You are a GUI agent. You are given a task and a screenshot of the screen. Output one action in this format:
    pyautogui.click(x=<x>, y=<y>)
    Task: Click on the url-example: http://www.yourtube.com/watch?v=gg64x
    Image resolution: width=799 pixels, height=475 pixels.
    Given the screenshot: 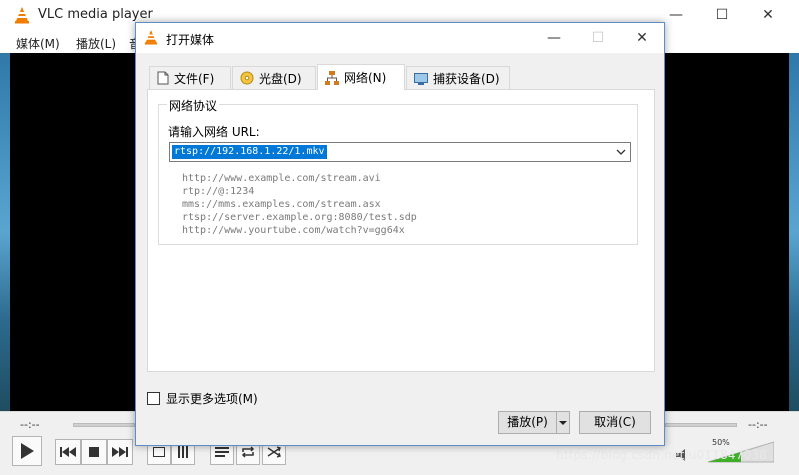 What is the action you would take?
    pyautogui.click(x=293, y=230)
    